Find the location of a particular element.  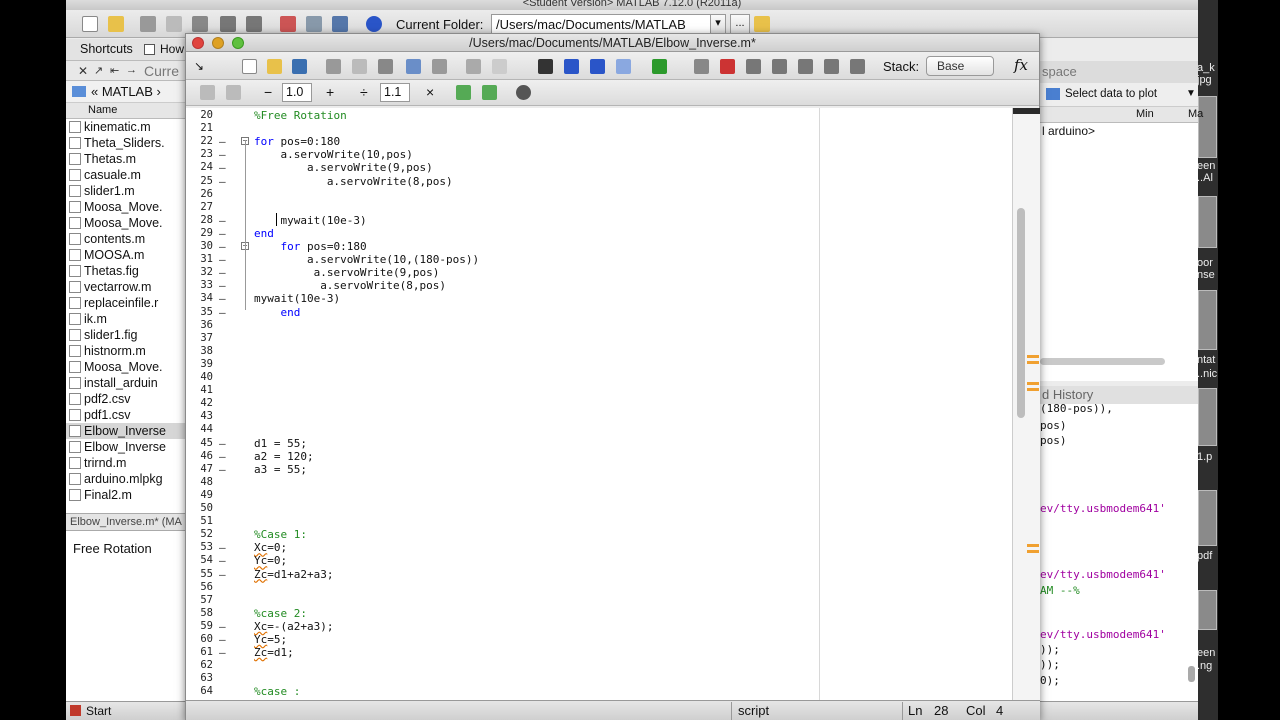

line-number: 40 is located at coordinates (199, 377).